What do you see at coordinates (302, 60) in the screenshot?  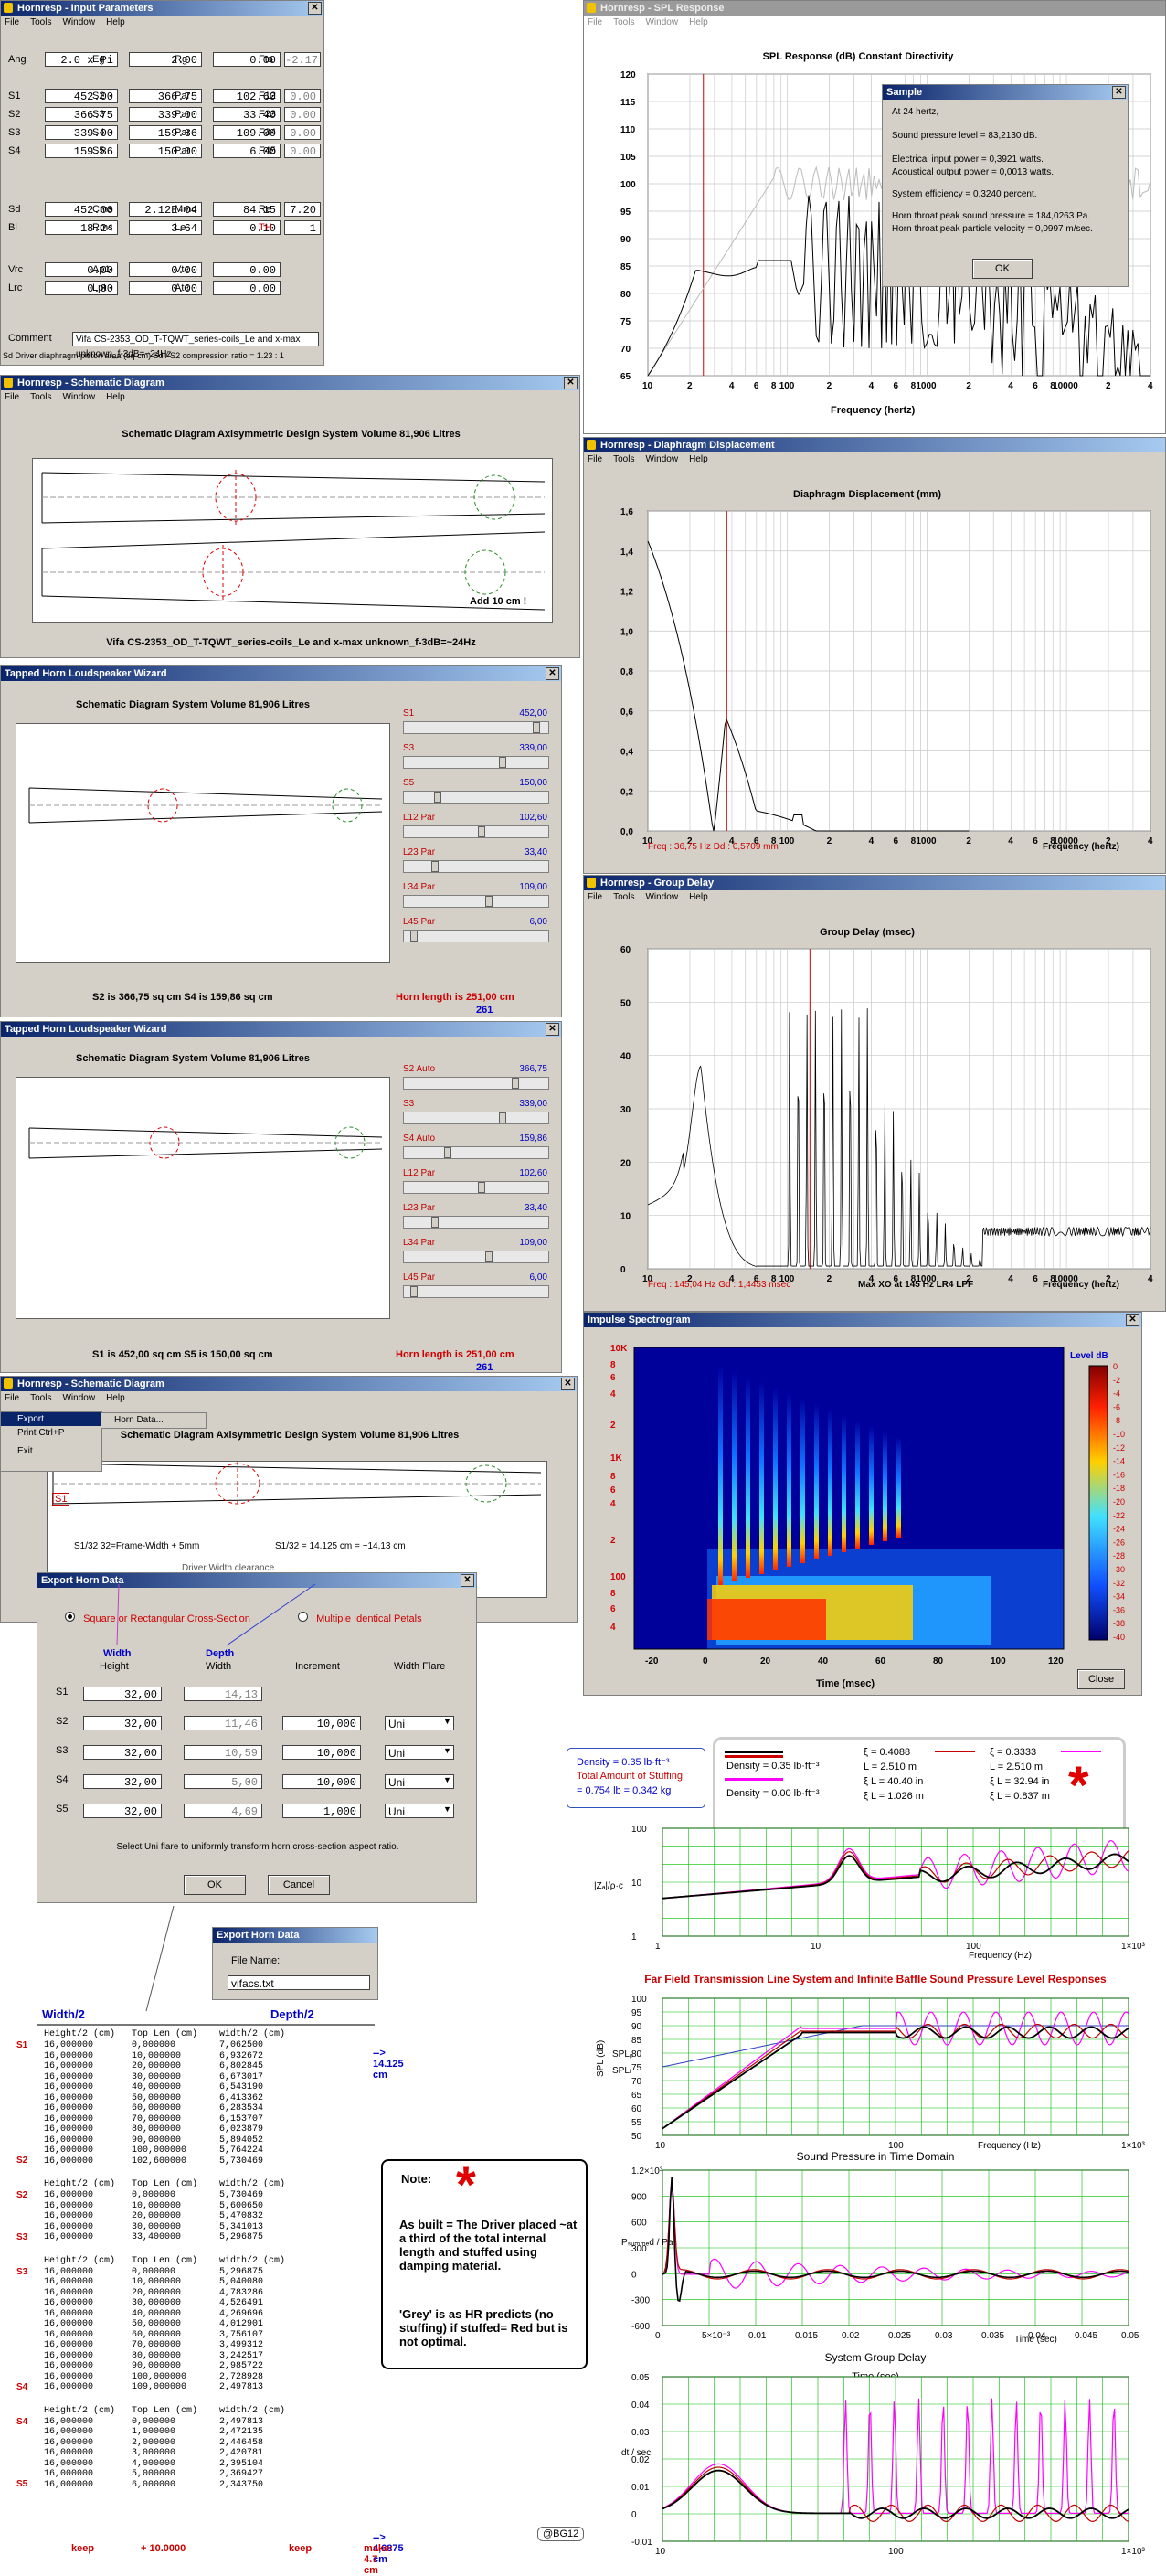 I see `param-field: -2.17` at bounding box center [302, 60].